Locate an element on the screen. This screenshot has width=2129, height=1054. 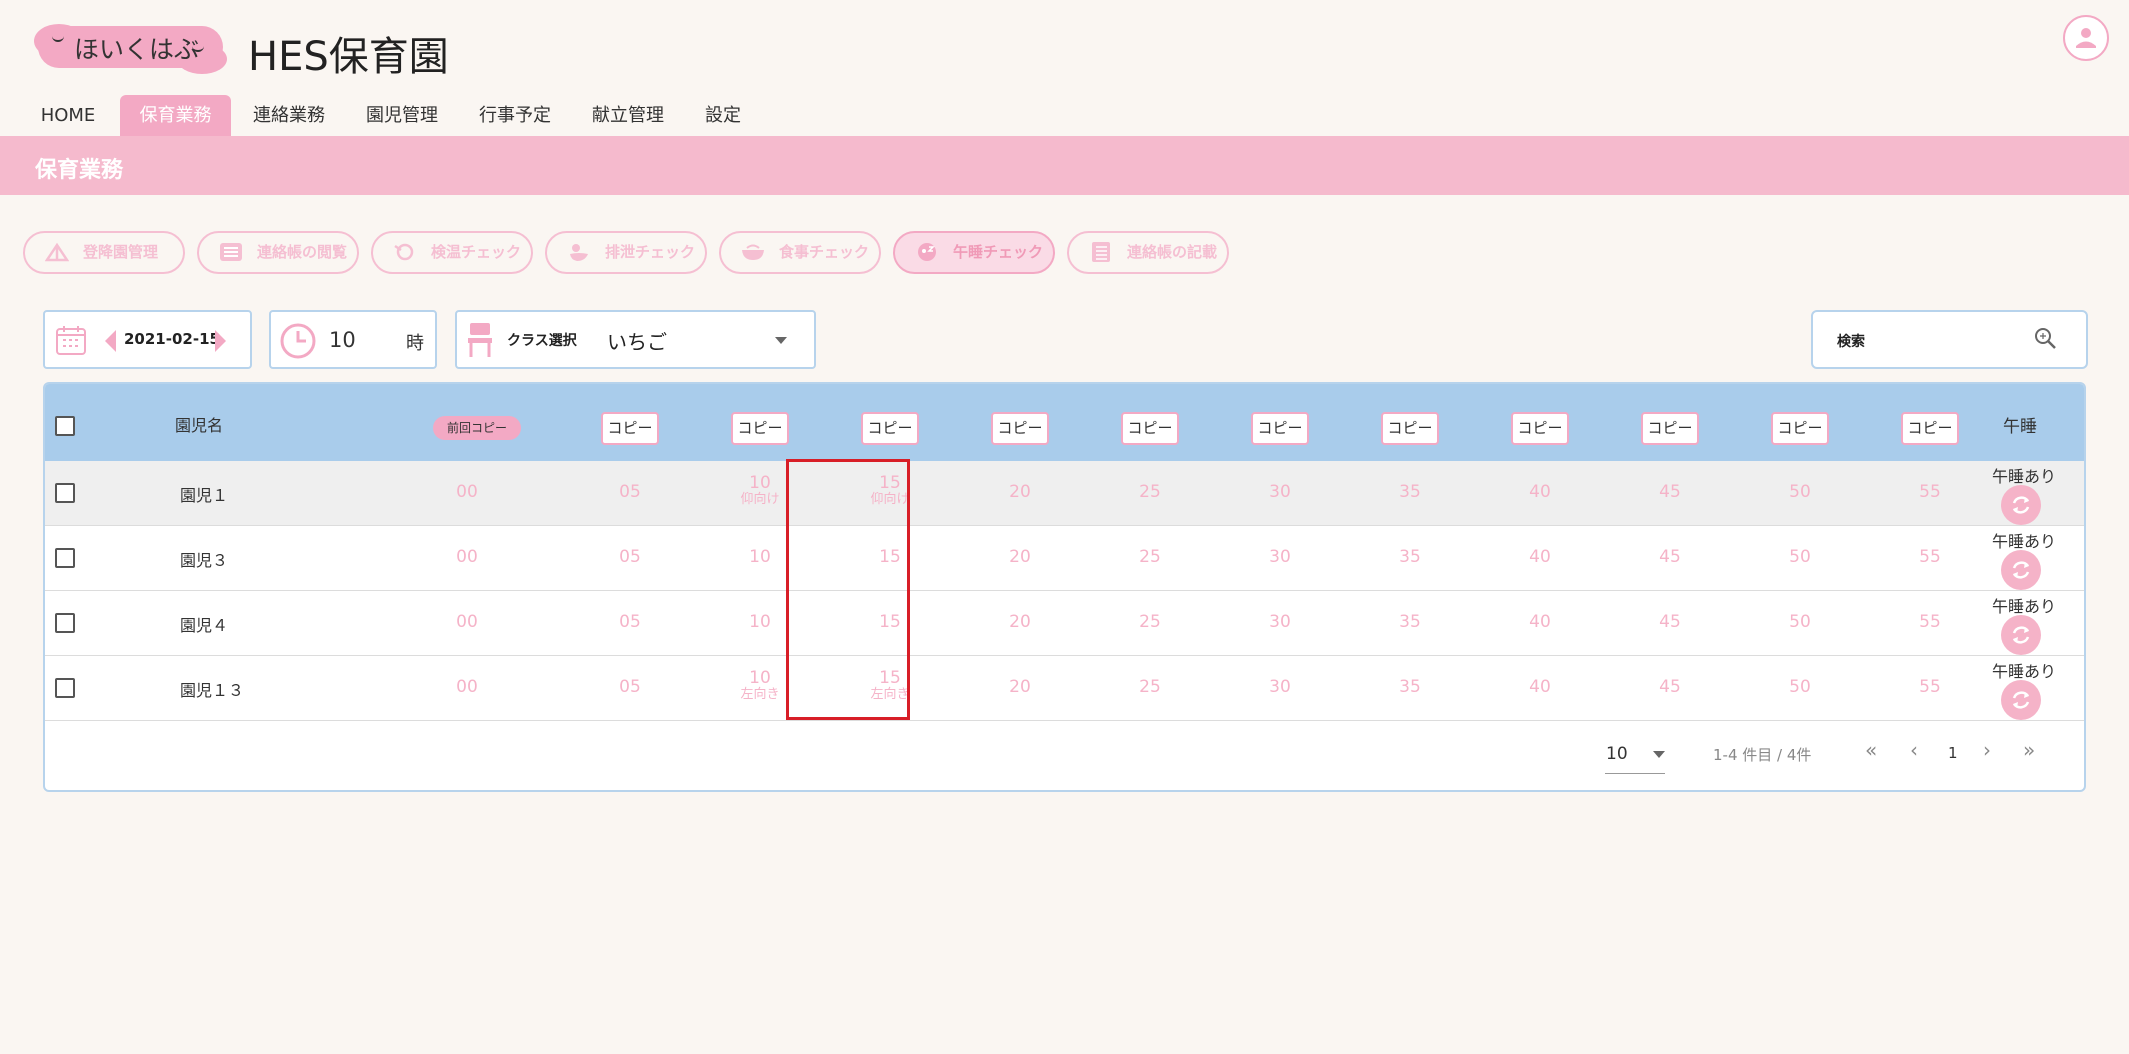
nap-check-button: 午睡チェック is located at coordinates (974, 252).